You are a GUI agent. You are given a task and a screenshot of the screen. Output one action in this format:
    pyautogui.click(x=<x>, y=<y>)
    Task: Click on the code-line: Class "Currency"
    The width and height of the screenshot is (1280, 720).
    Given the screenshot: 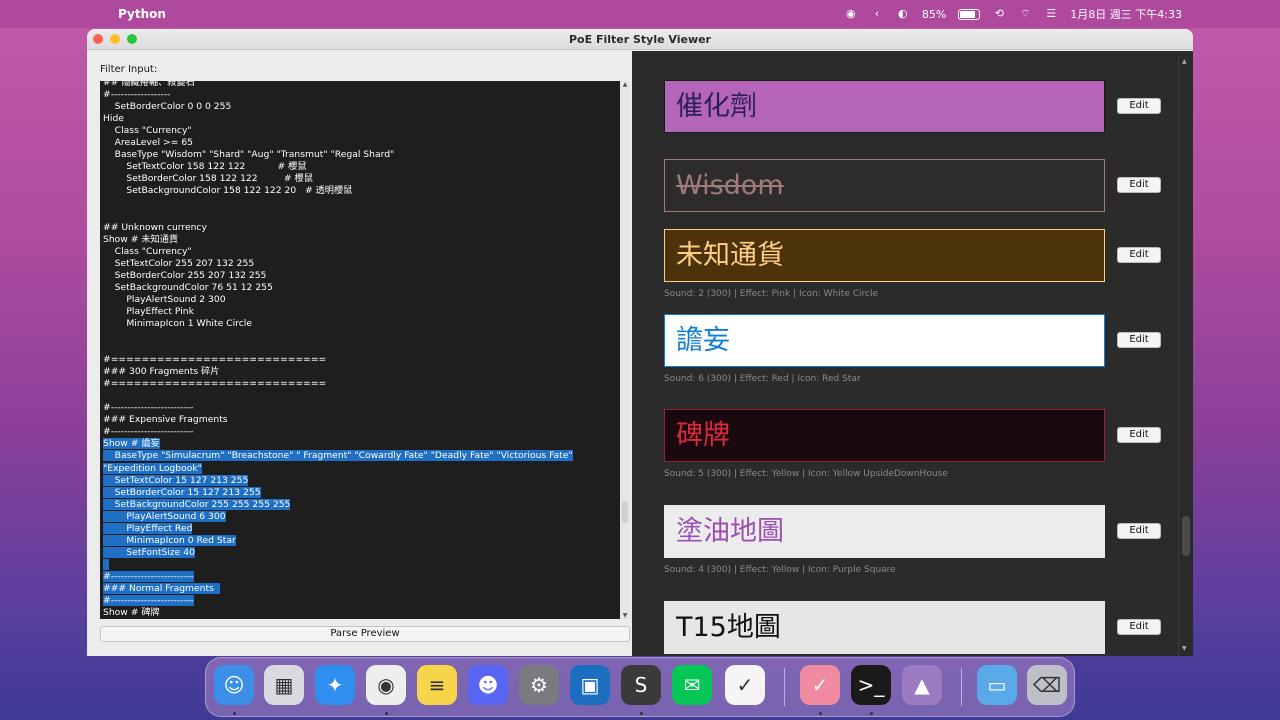 What is the action you would take?
    pyautogui.click(x=360, y=131)
    